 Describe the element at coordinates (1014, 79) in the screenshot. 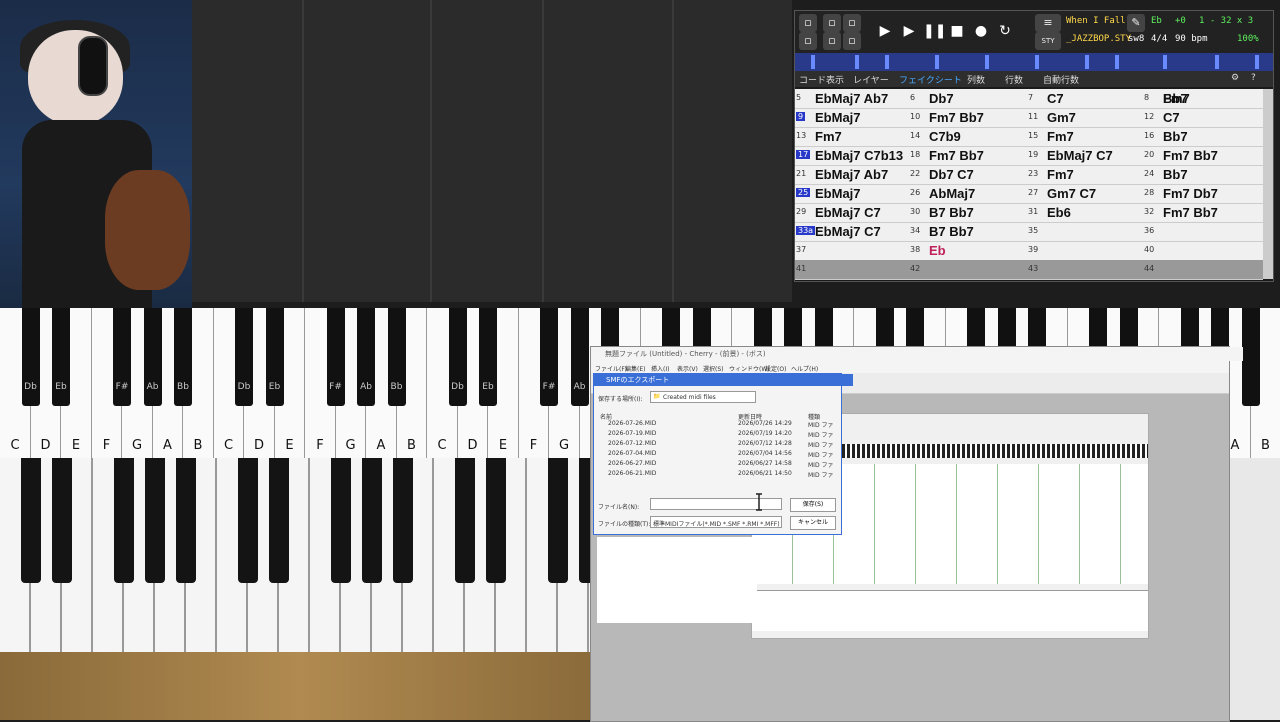

I see `rows-option: 行数` at that location.